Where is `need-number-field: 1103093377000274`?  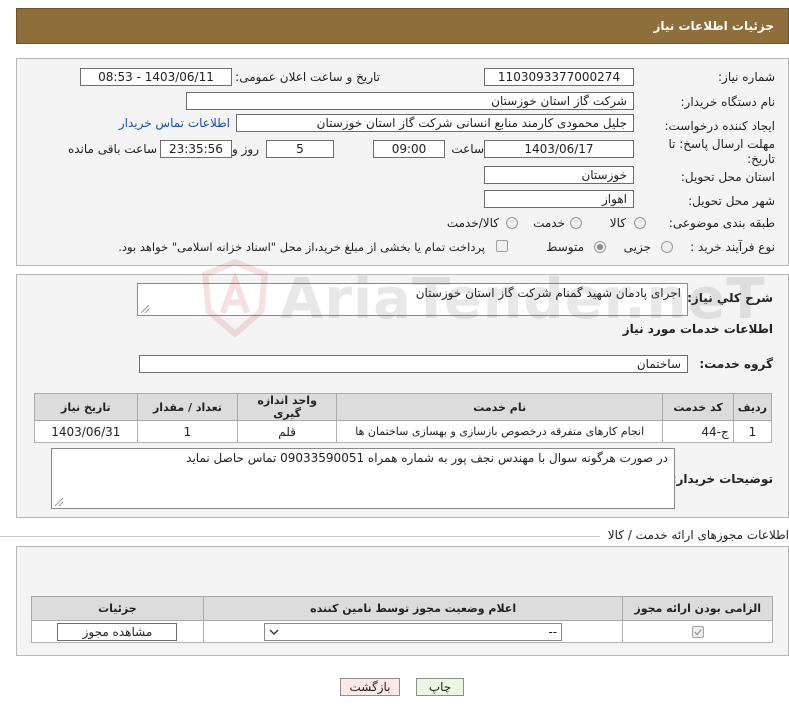
need-number-field: 1103093377000274 is located at coordinates (559, 77).